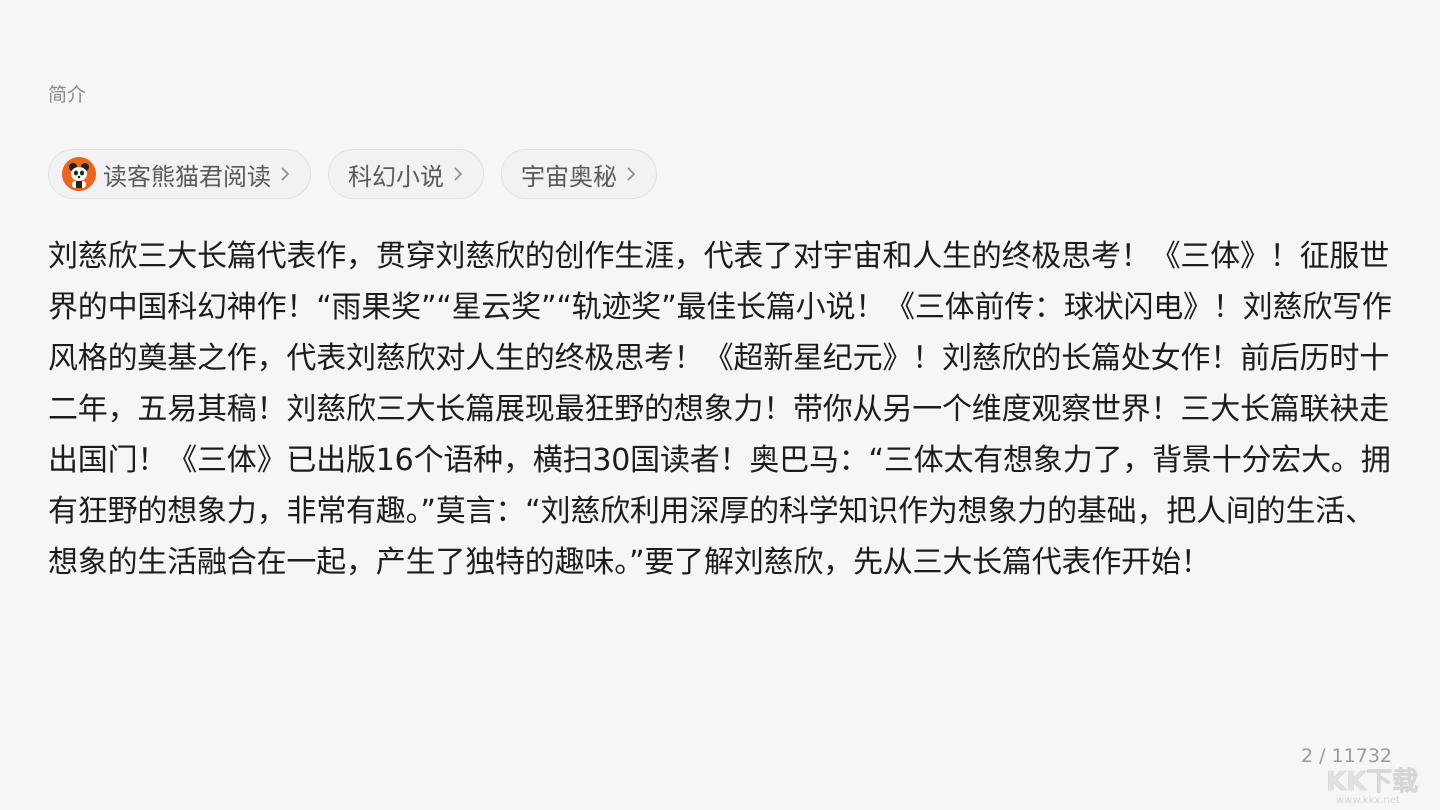 Image resolution: width=1440 pixels, height=810 pixels. Describe the element at coordinates (396, 176) in the screenshot. I see `tag-label: 科幻小说` at that location.